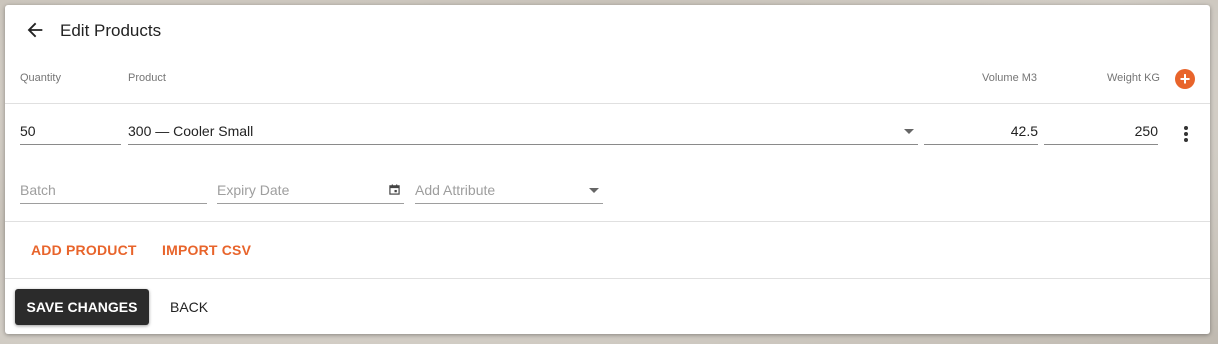  What do you see at coordinates (206, 250) in the screenshot?
I see `import-csv-button: IMPORT CSV` at bounding box center [206, 250].